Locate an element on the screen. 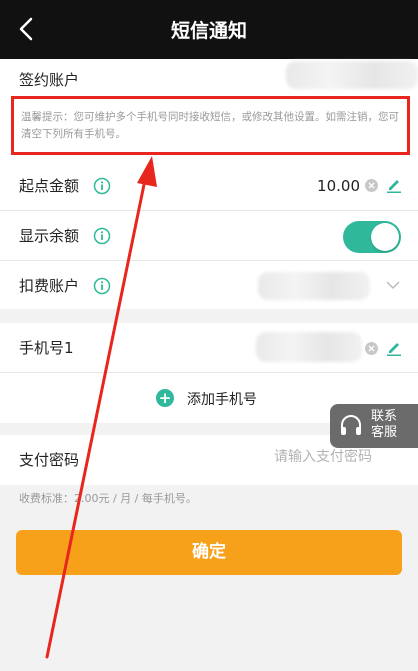 The image size is (418, 671). customer-service-button: 联系 客服 is located at coordinates (374, 426).